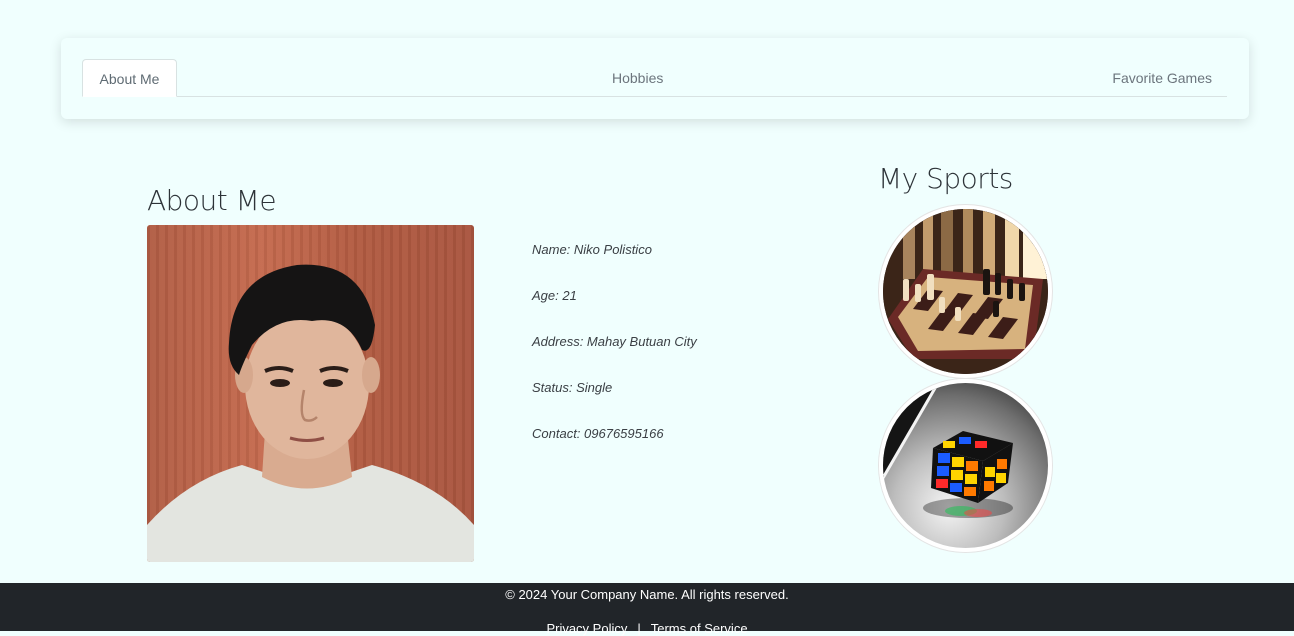  What do you see at coordinates (1162, 78) in the screenshot?
I see `tab-favorite-games: Favorite Games` at bounding box center [1162, 78].